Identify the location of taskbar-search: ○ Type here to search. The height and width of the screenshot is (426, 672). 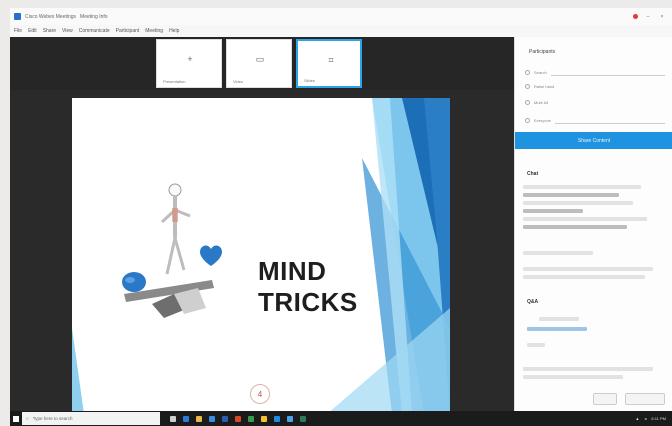
(91, 418).